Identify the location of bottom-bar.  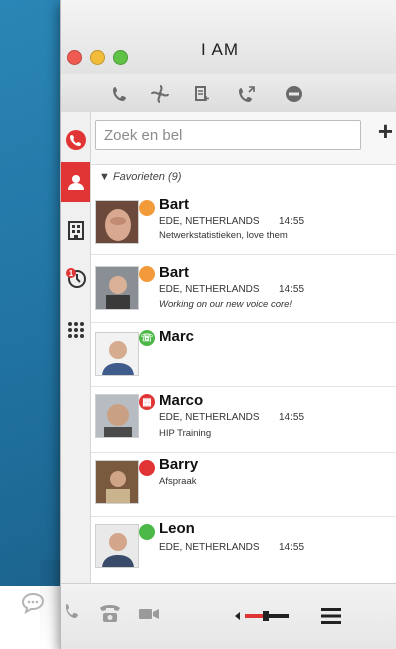
(228, 616).